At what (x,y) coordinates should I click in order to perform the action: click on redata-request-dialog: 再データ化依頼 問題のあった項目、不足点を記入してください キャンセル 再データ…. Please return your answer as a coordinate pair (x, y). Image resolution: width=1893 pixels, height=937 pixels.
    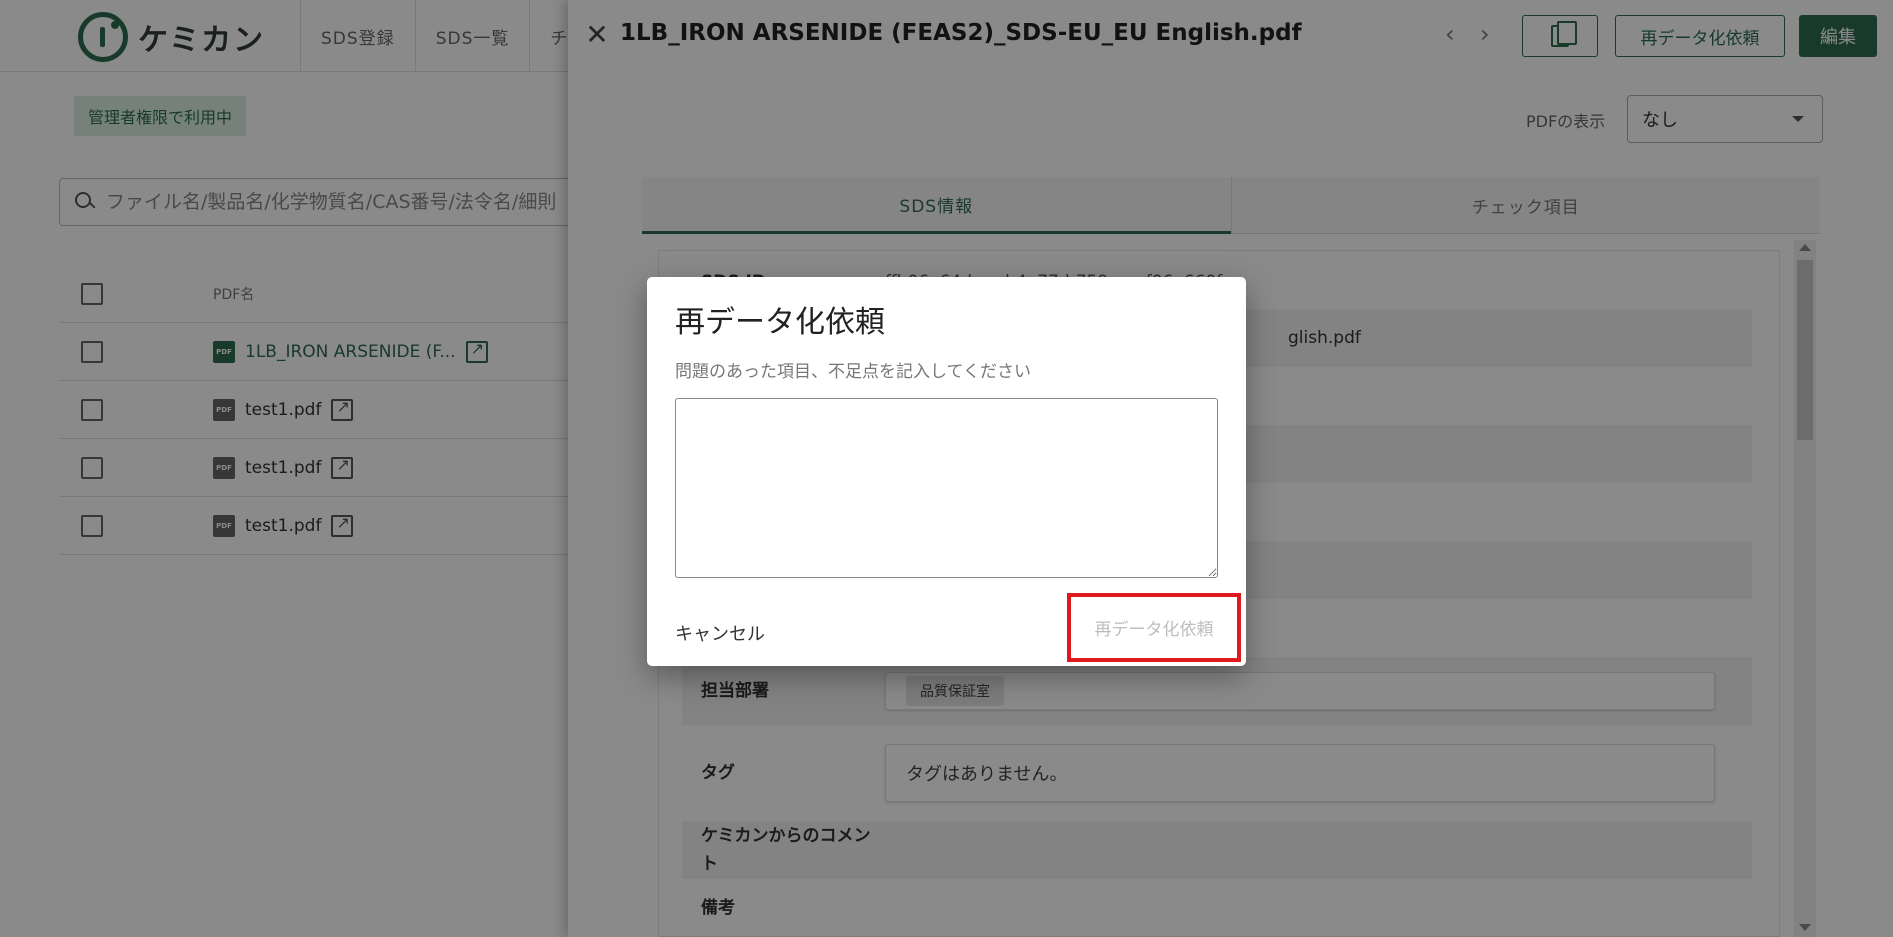
    Looking at the image, I should click on (946, 471).